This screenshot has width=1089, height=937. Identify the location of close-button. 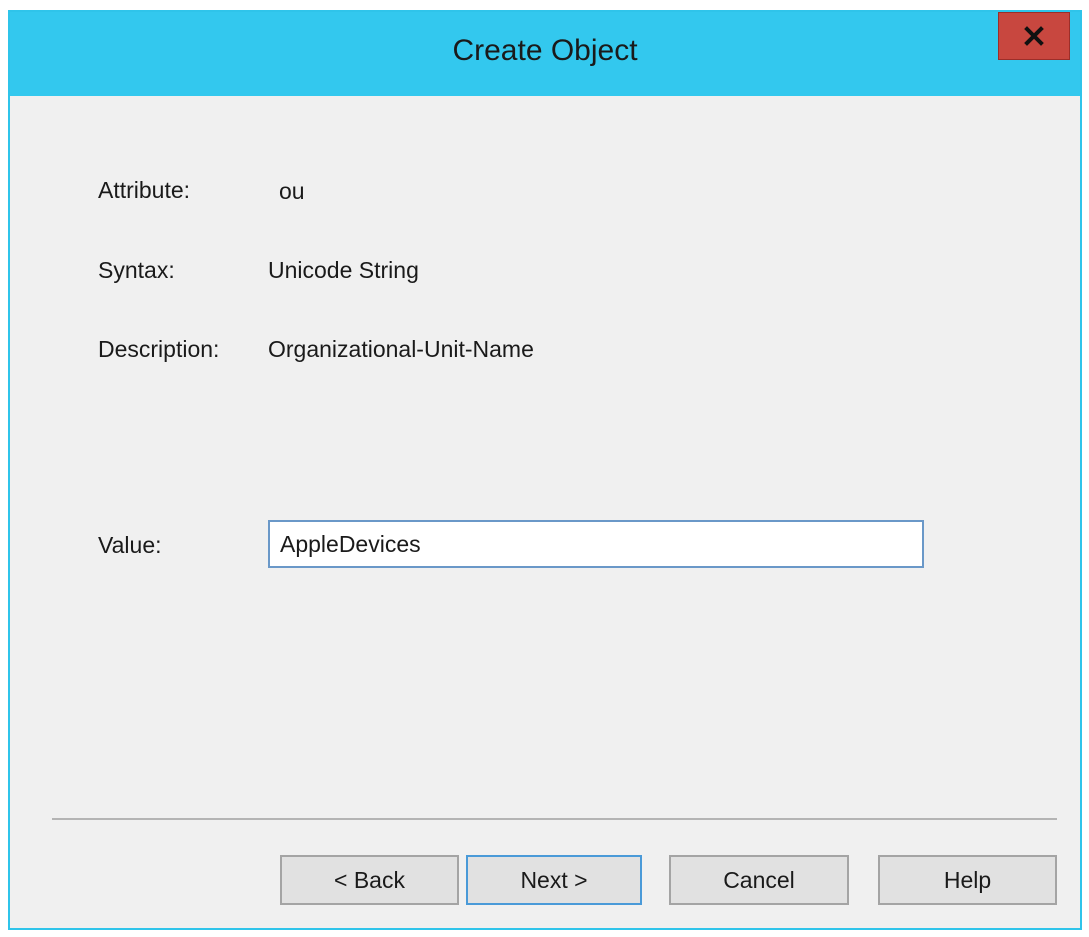
(1034, 36).